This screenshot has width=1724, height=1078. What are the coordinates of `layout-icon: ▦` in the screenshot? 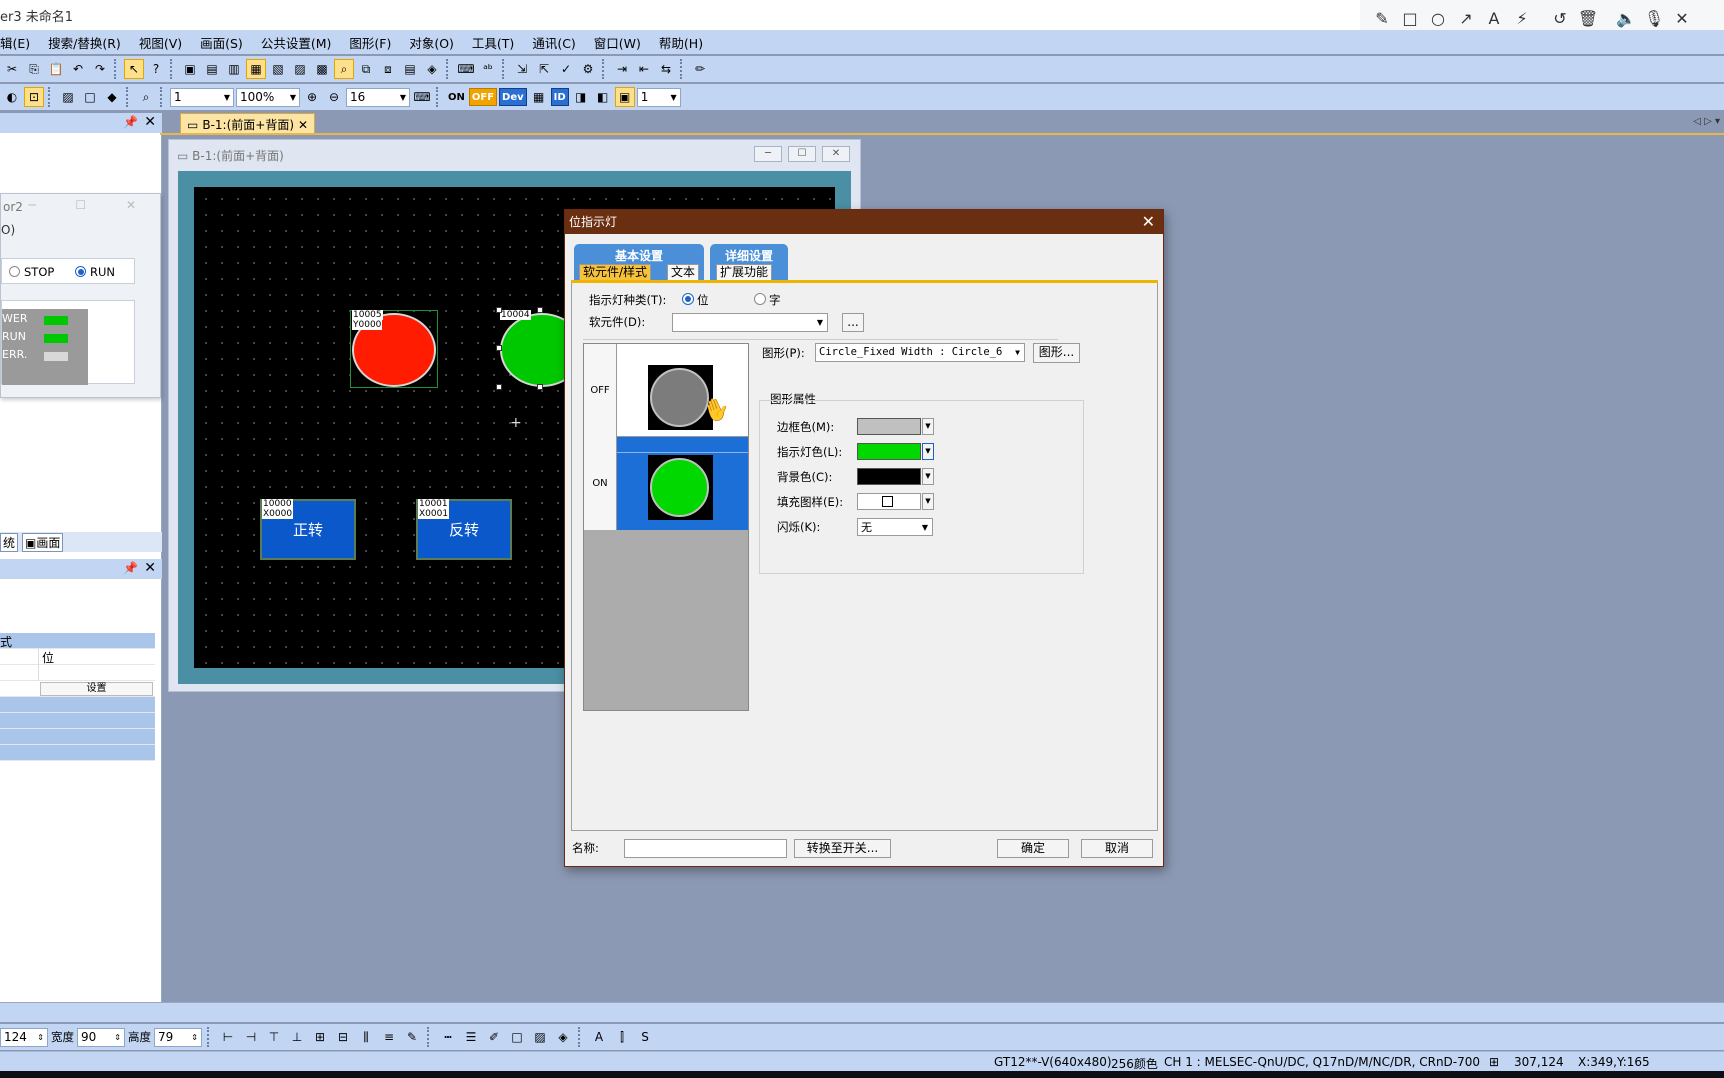 It's located at (539, 97).